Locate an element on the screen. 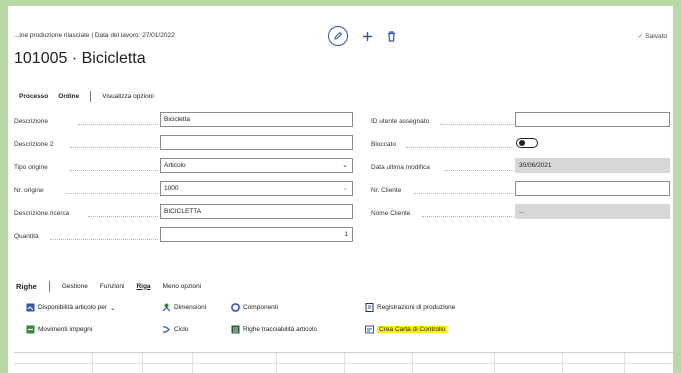  field-label-descrizione: Descrizione is located at coordinates (31, 121).